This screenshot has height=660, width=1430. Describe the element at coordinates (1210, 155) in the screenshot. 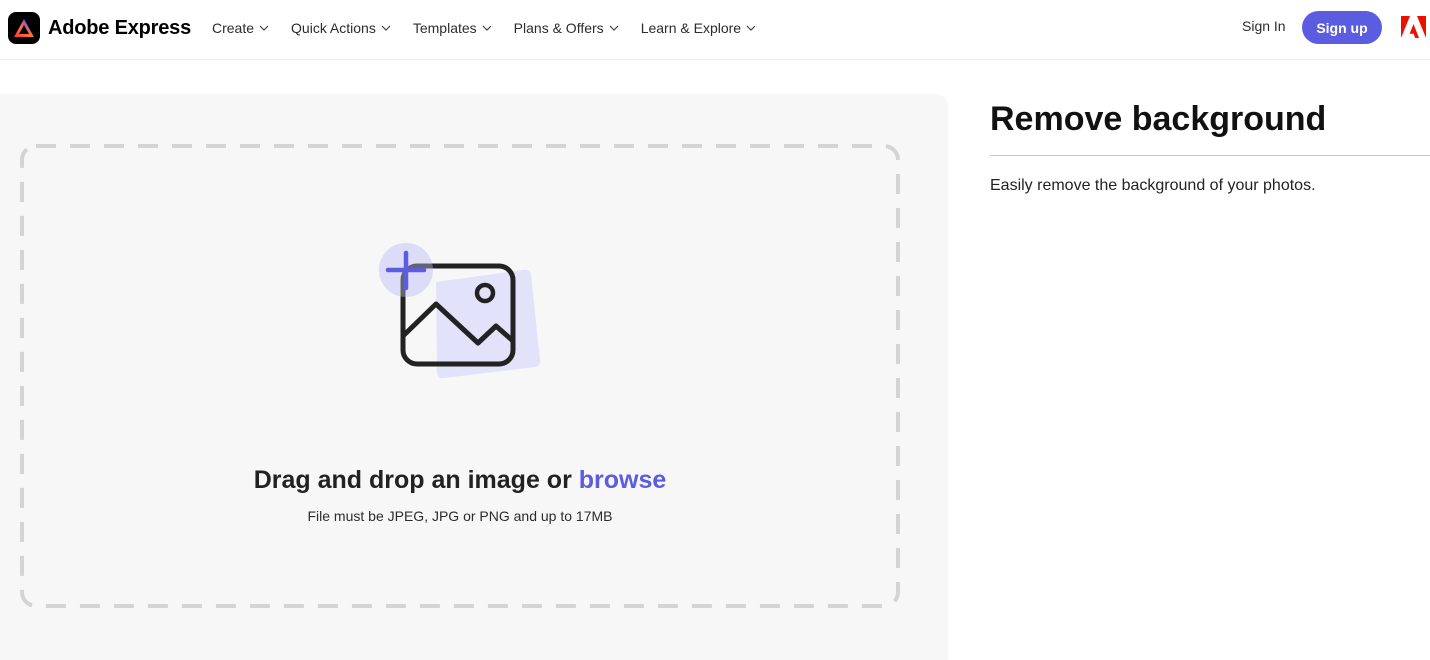

I see `title-divider` at that location.